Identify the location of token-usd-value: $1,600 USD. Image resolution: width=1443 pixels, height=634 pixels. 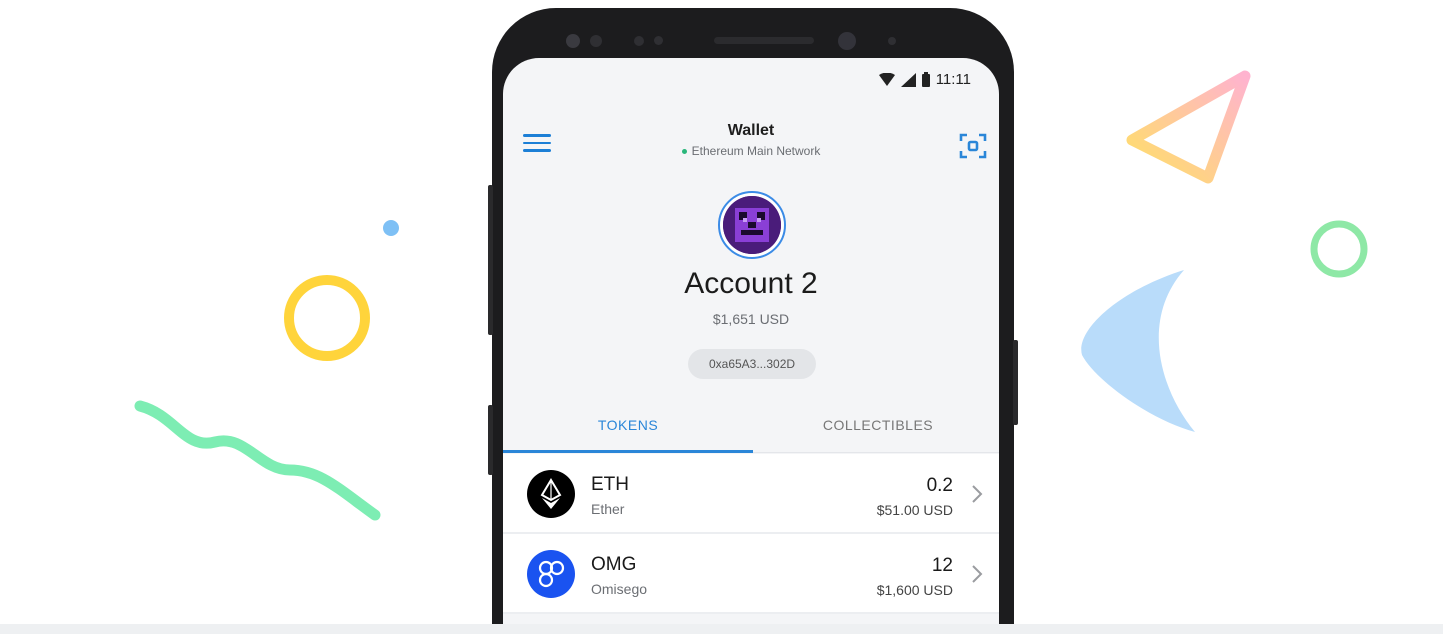
(914, 590).